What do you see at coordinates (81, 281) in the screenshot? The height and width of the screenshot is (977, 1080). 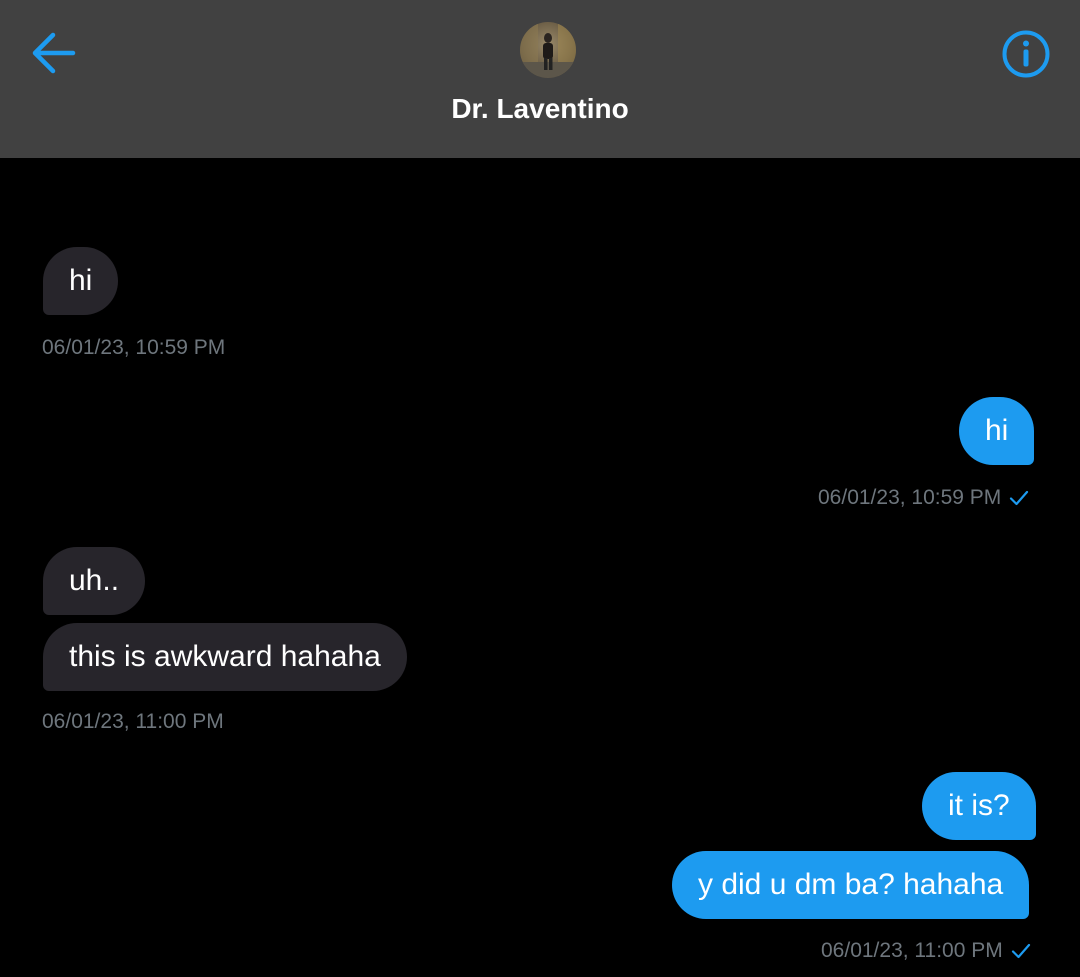 I see `message-bubble-incoming: hi` at bounding box center [81, 281].